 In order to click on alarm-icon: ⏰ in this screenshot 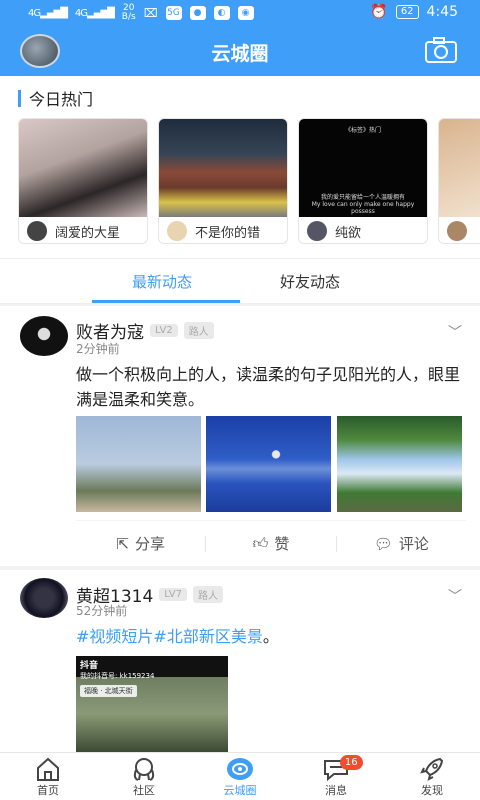, I will do `click(379, 12)`.